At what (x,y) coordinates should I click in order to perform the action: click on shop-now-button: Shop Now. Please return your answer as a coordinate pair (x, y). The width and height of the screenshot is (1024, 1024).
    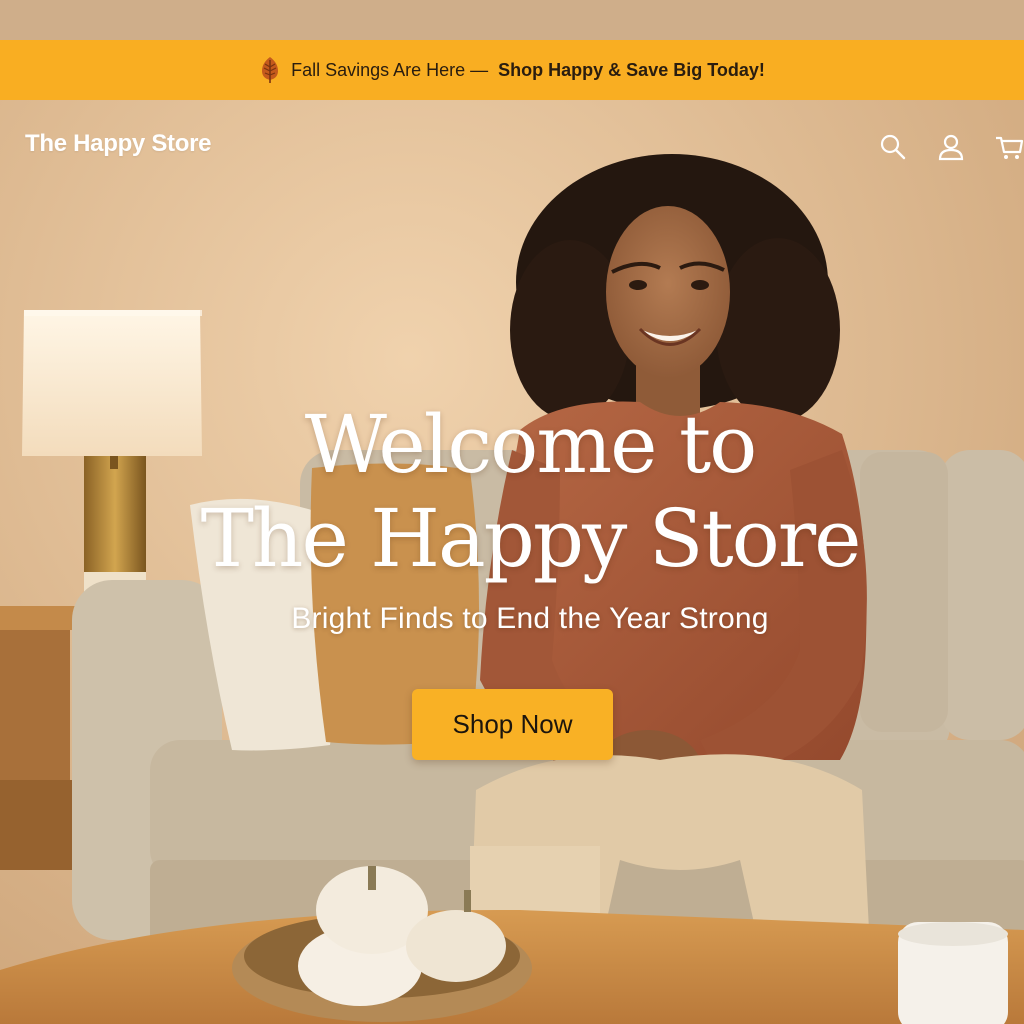
    Looking at the image, I should click on (512, 724).